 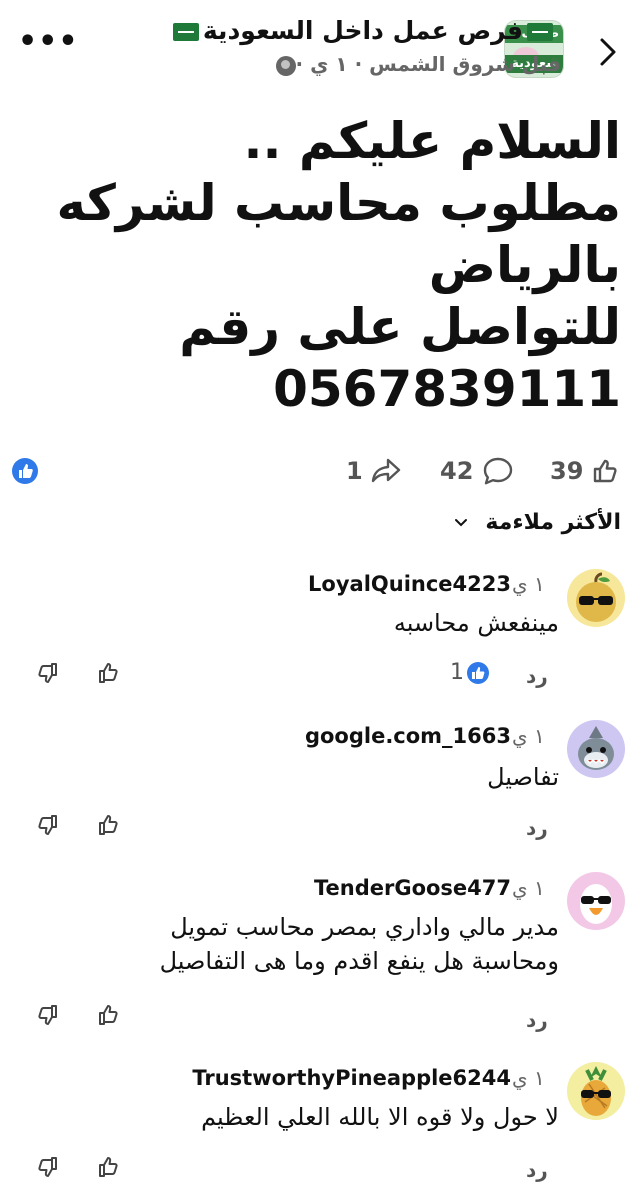 What do you see at coordinates (428, 64) in the screenshot?
I see `post-meta-text: قبل شروق الشمس · ١ ي ·` at bounding box center [428, 64].